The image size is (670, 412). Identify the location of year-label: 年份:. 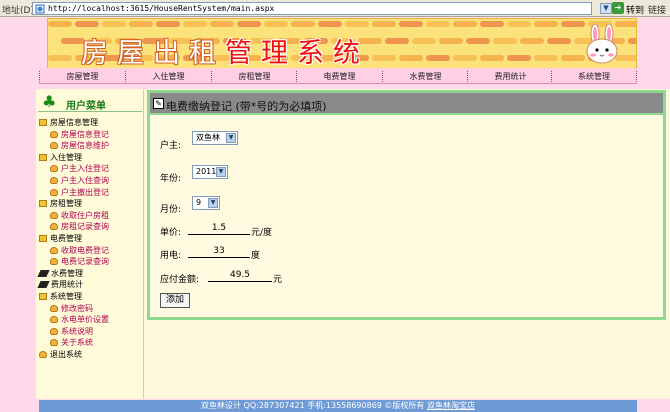
(171, 179).